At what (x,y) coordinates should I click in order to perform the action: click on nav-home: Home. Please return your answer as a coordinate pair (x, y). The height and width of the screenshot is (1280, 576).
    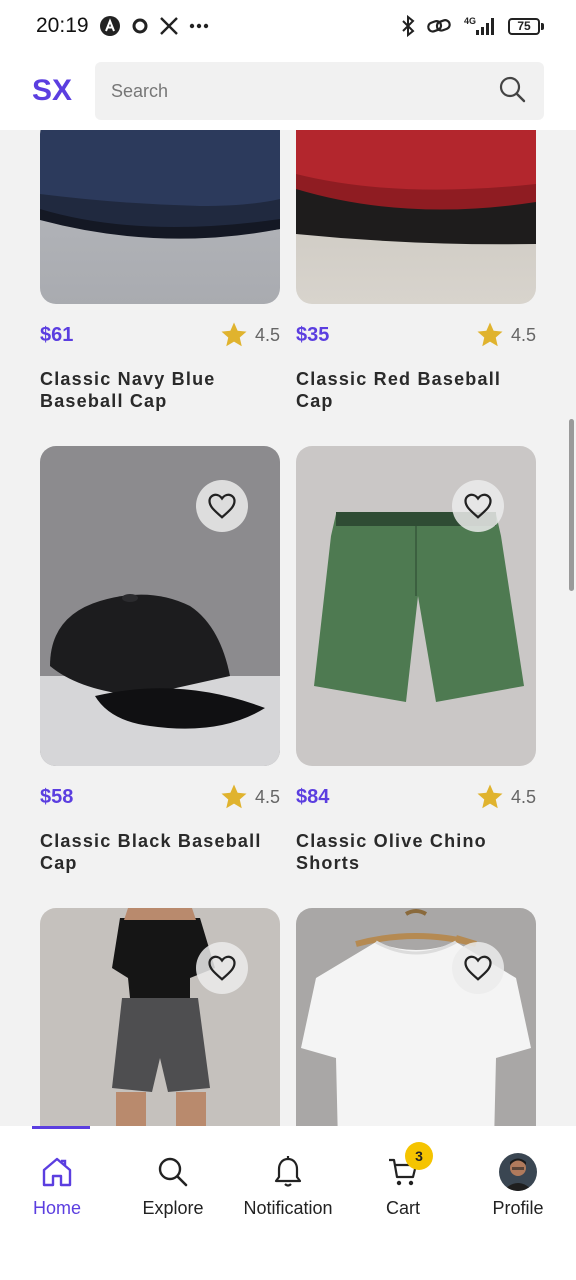
    Looking at the image, I should click on (57, 1185).